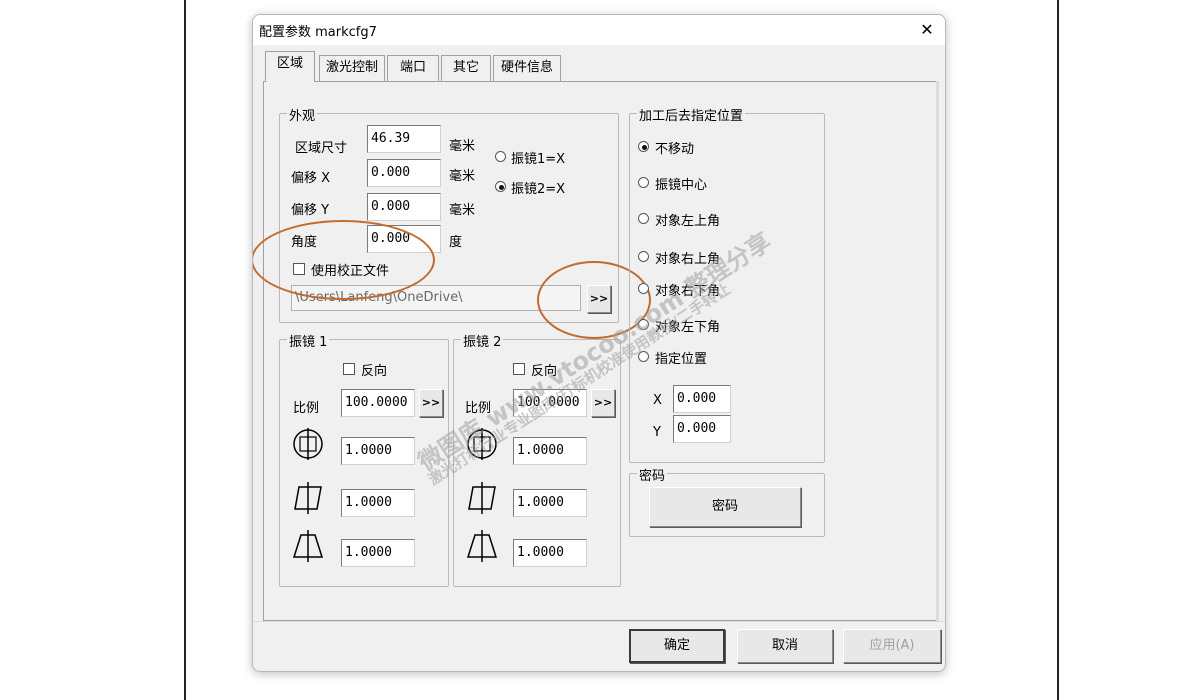 The image size is (1200, 700). What do you see at coordinates (675, 149) in the screenshot?
I see `position-option-label: 不移动` at bounding box center [675, 149].